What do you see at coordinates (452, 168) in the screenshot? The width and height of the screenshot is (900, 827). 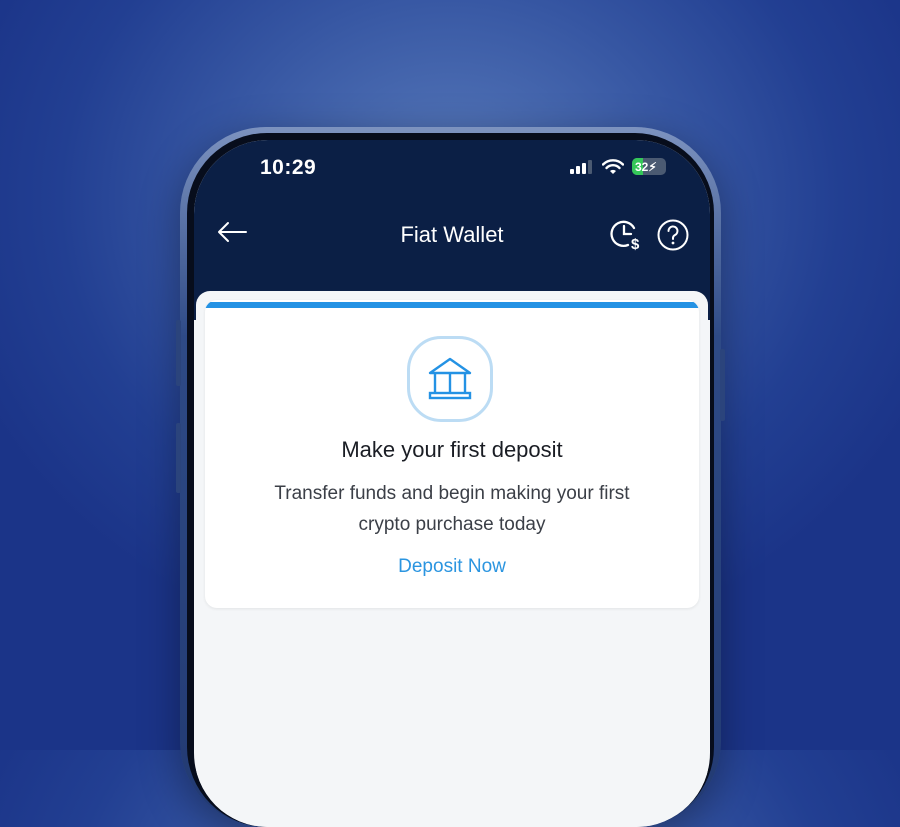 I see `status-bar: 10:29 32⚡︎` at bounding box center [452, 168].